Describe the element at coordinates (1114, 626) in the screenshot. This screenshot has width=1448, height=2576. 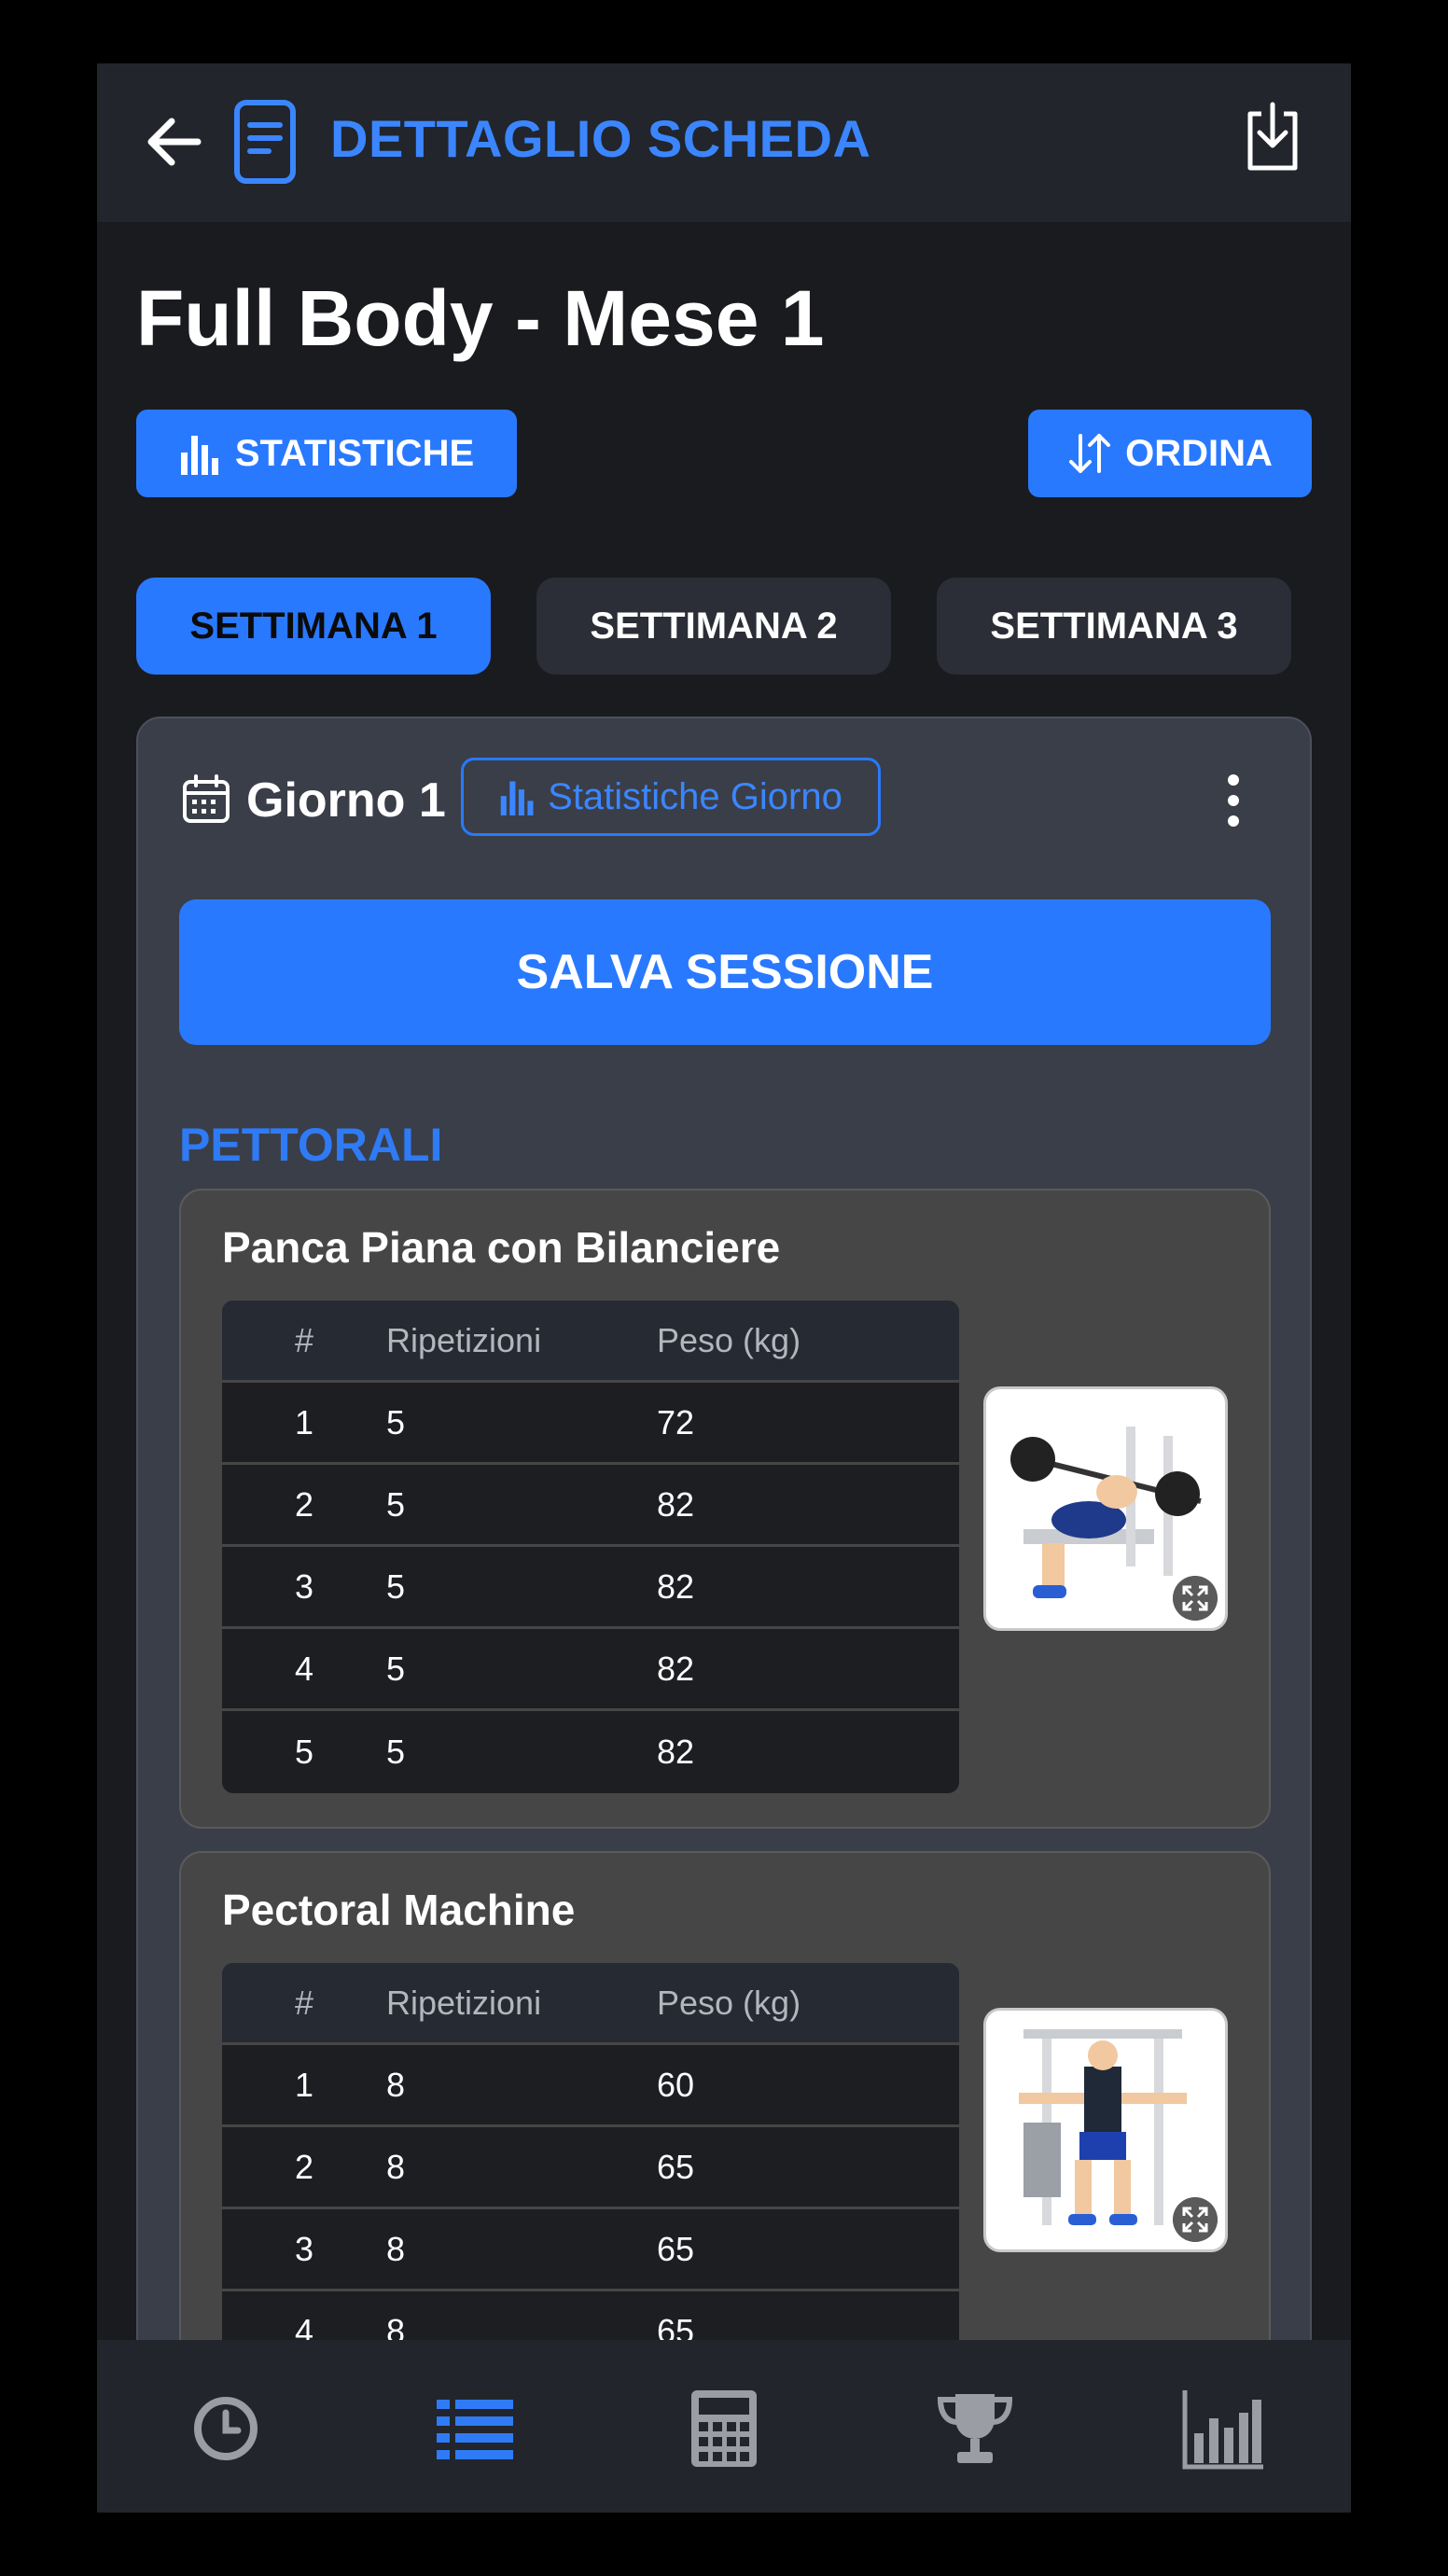
I see `tab-settimana-3: SETTIMANA 3` at that location.